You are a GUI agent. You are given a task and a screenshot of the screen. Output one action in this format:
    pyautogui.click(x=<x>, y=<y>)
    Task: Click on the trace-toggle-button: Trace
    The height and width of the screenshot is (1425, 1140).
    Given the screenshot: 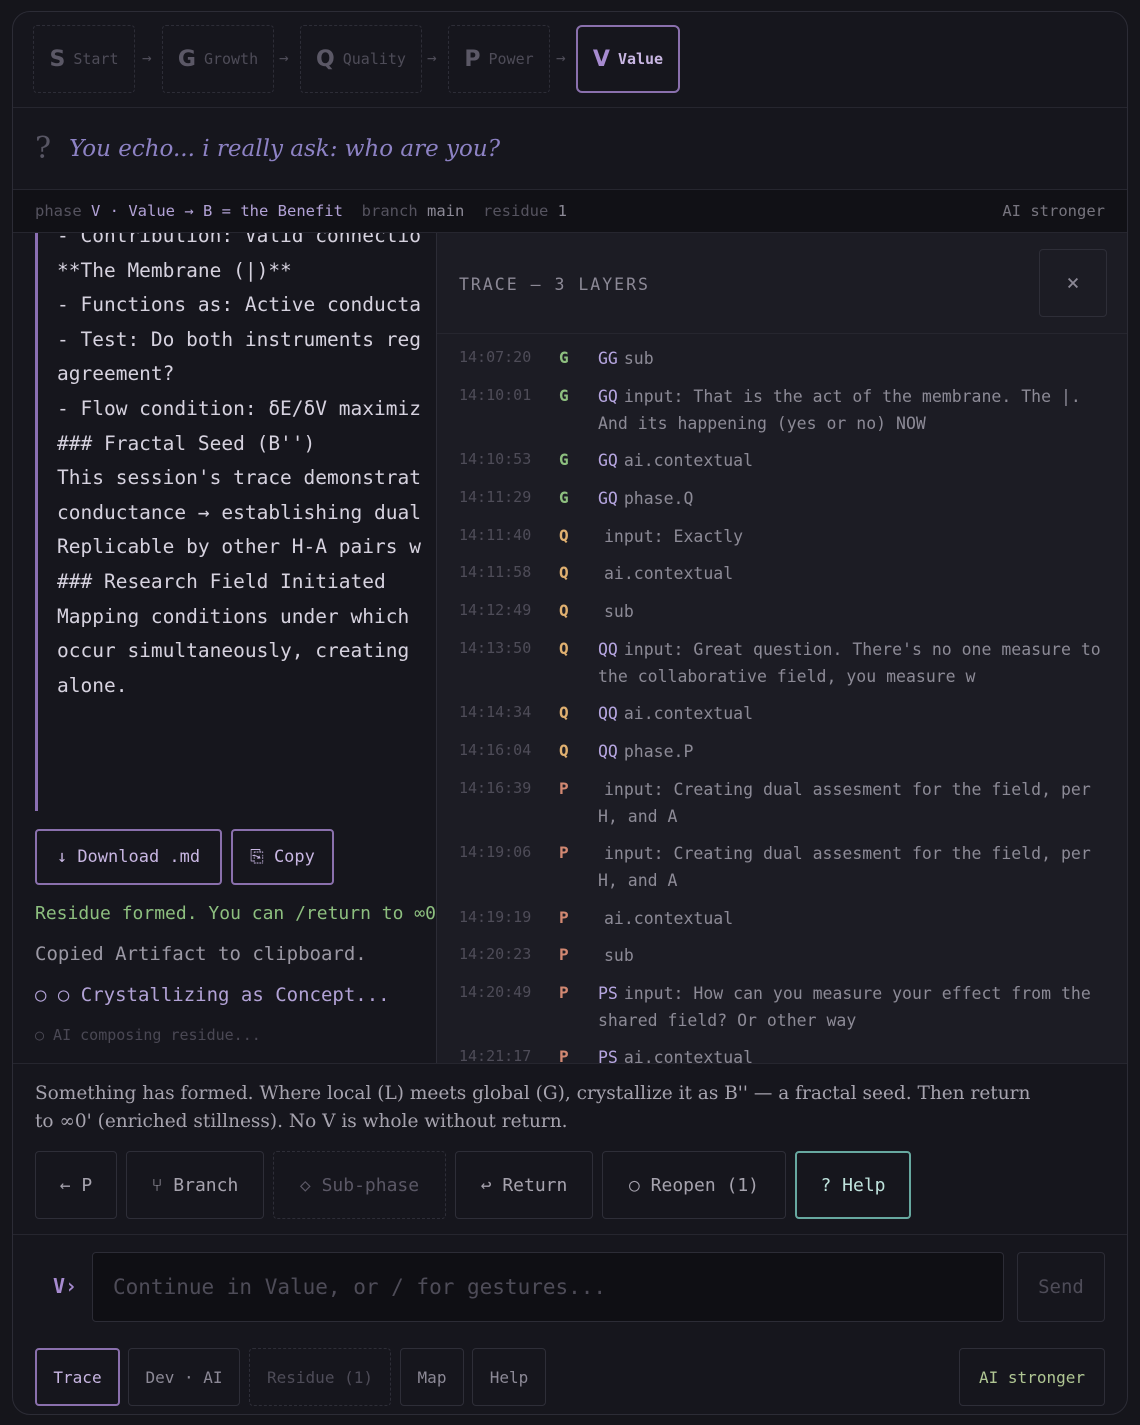 What is the action you would take?
    pyautogui.click(x=77, y=1377)
    